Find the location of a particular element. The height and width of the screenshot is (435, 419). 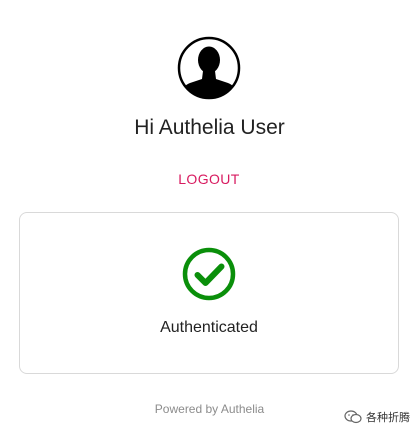

watermark: 各种折腾 is located at coordinates (377, 417).